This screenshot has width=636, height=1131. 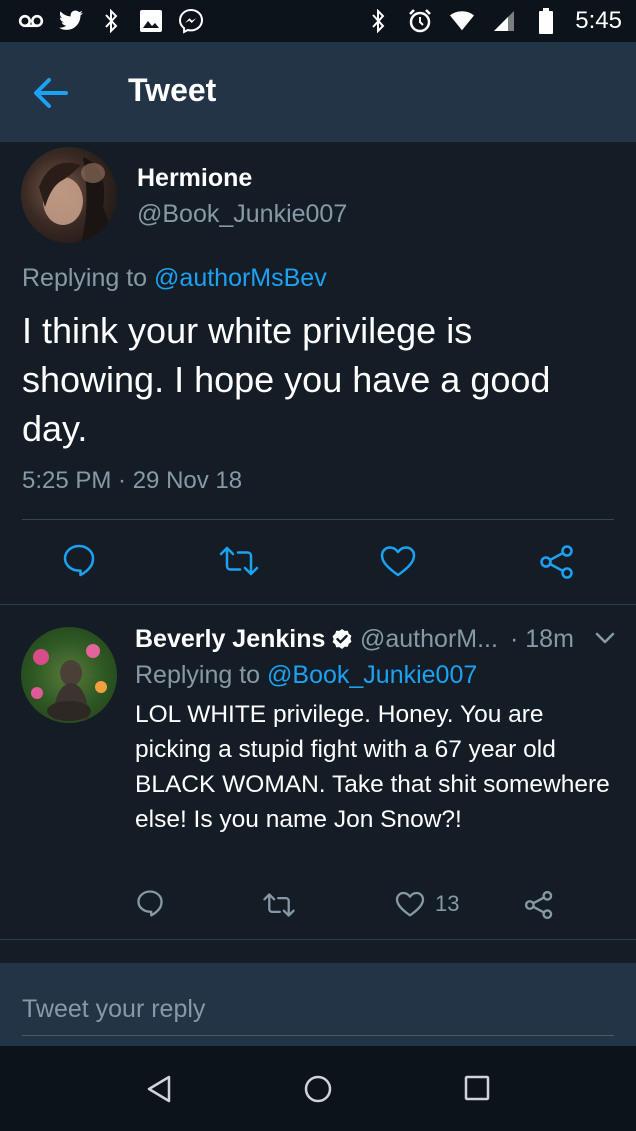 What do you see at coordinates (318, 1009) in the screenshot?
I see `reply-input` at bounding box center [318, 1009].